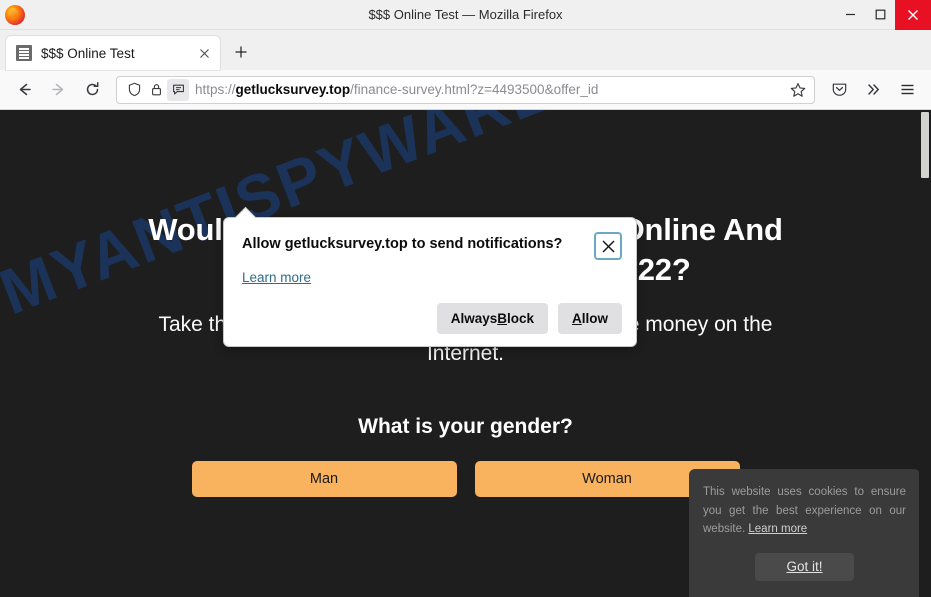 Image resolution: width=931 pixels, height=597 pixels. Describe the element at coordinates (134, 90) in the screenshot. I see `shield-icon` at that location.